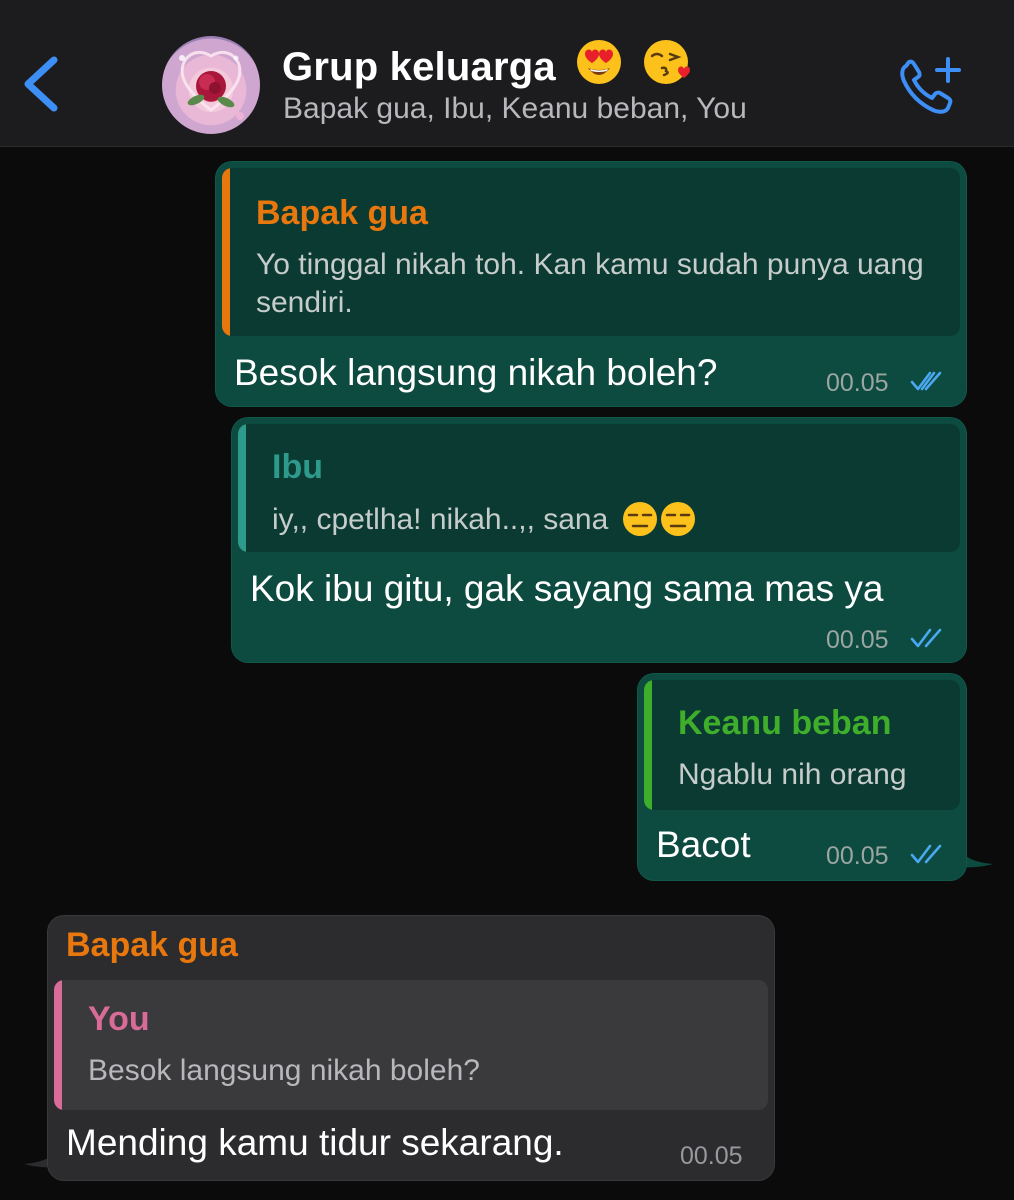 The height and width of the screenshot is (1200, 1014). I want to click on chevron-left-icon, so click(41, 84).